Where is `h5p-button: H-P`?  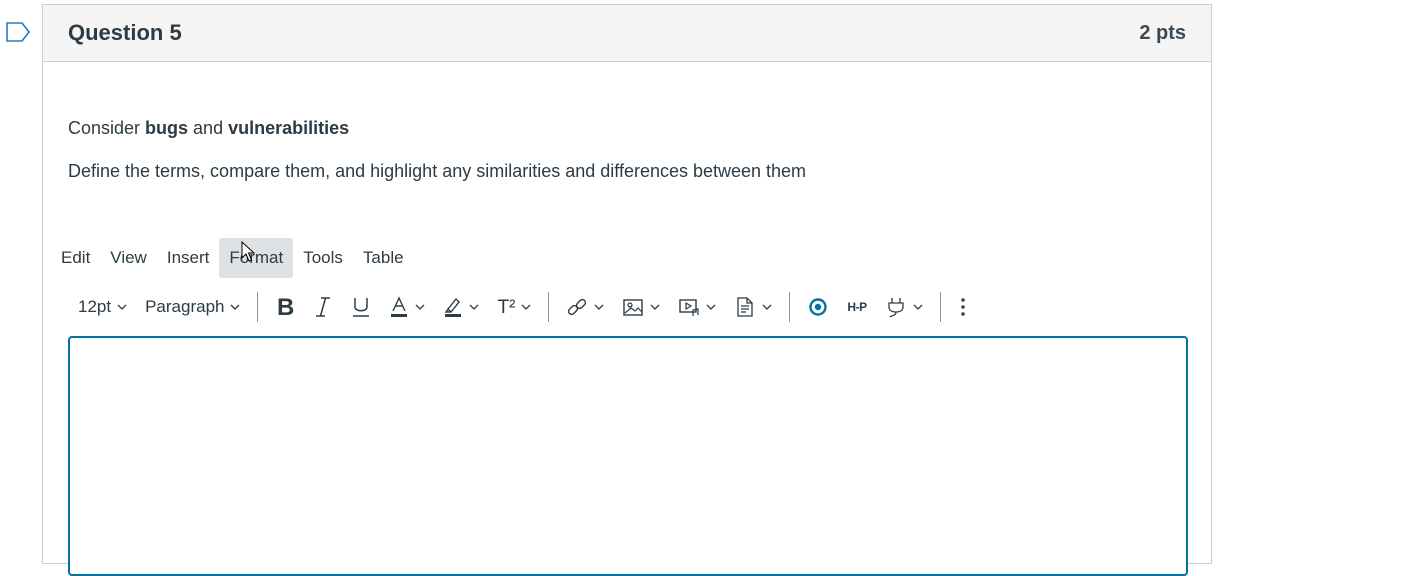 h5p-button: H-P is located at coordinates (856, 307).